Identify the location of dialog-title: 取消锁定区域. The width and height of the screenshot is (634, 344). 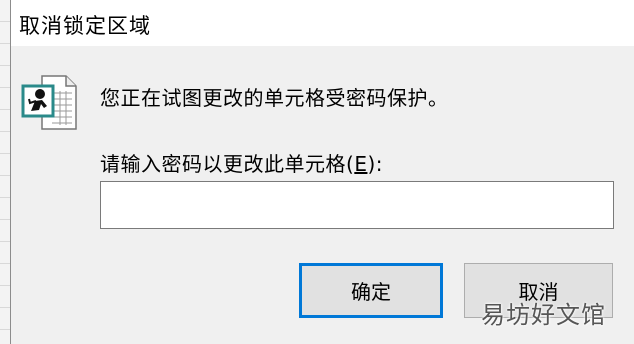
(85, 26).